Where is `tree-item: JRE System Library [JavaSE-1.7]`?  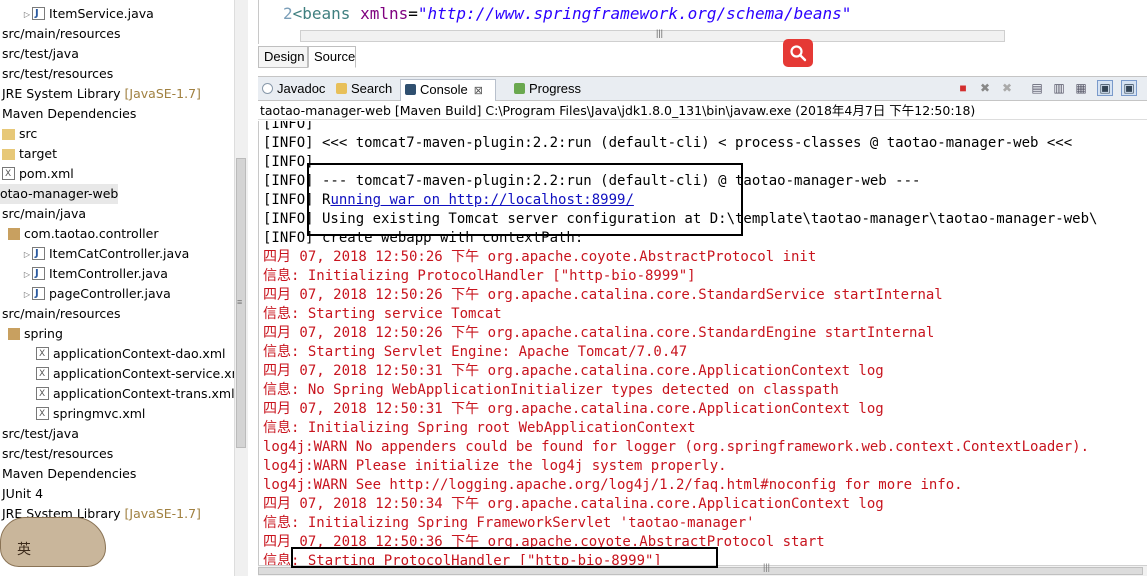
tree-item: JRE System Library [JavaSE-1.7] is located at coordinates (100, 94).